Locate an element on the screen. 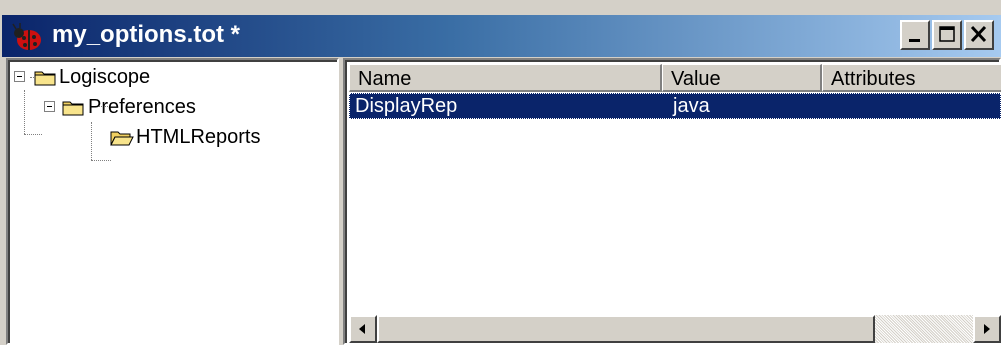  tree-node-preferences: Preferences is located at coordinates (170, 107).